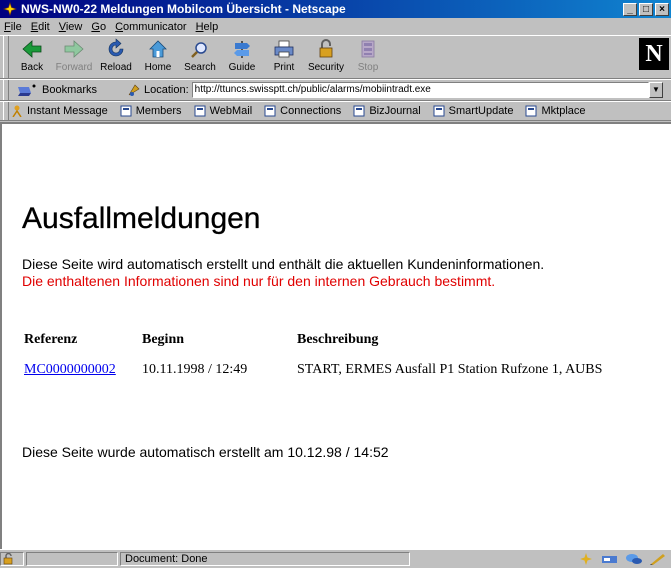 This screenshot has height=568, width=671. Describe the element at coordinates (211, 26) in the screenshot. I see `menu-help-label: elp` at that location.